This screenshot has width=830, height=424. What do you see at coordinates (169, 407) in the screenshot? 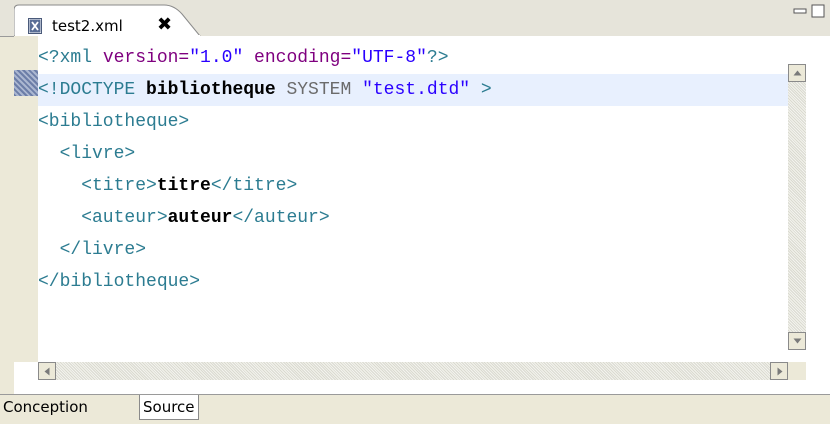
I see `tab-source: Source` at bounding box center [169, 407].